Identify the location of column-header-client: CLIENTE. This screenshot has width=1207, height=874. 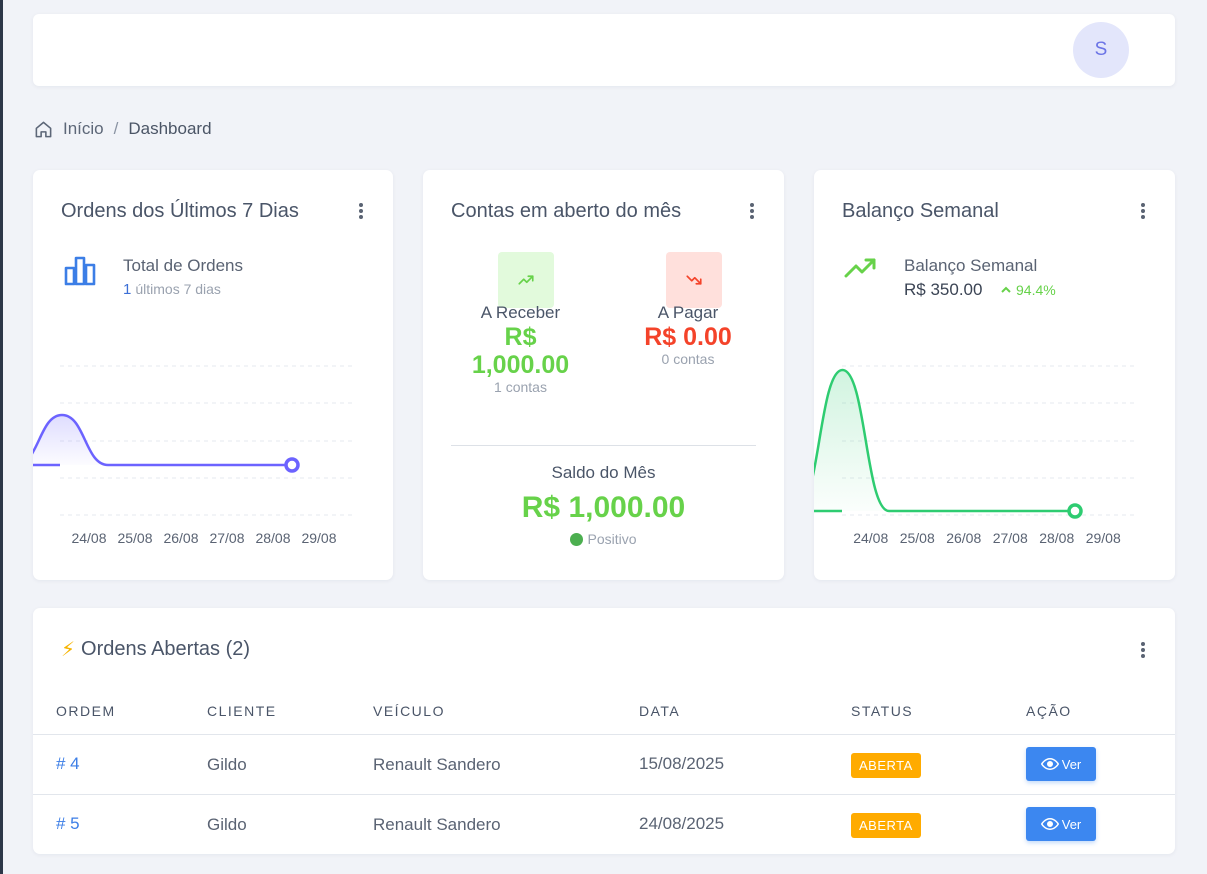
(242, 711).